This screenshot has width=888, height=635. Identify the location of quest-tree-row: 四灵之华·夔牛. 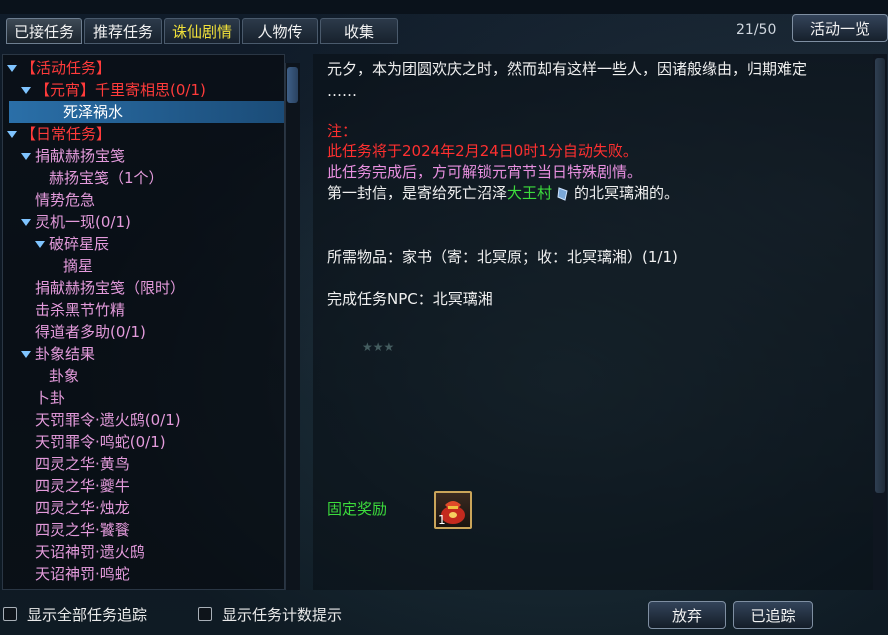
(82, 486).